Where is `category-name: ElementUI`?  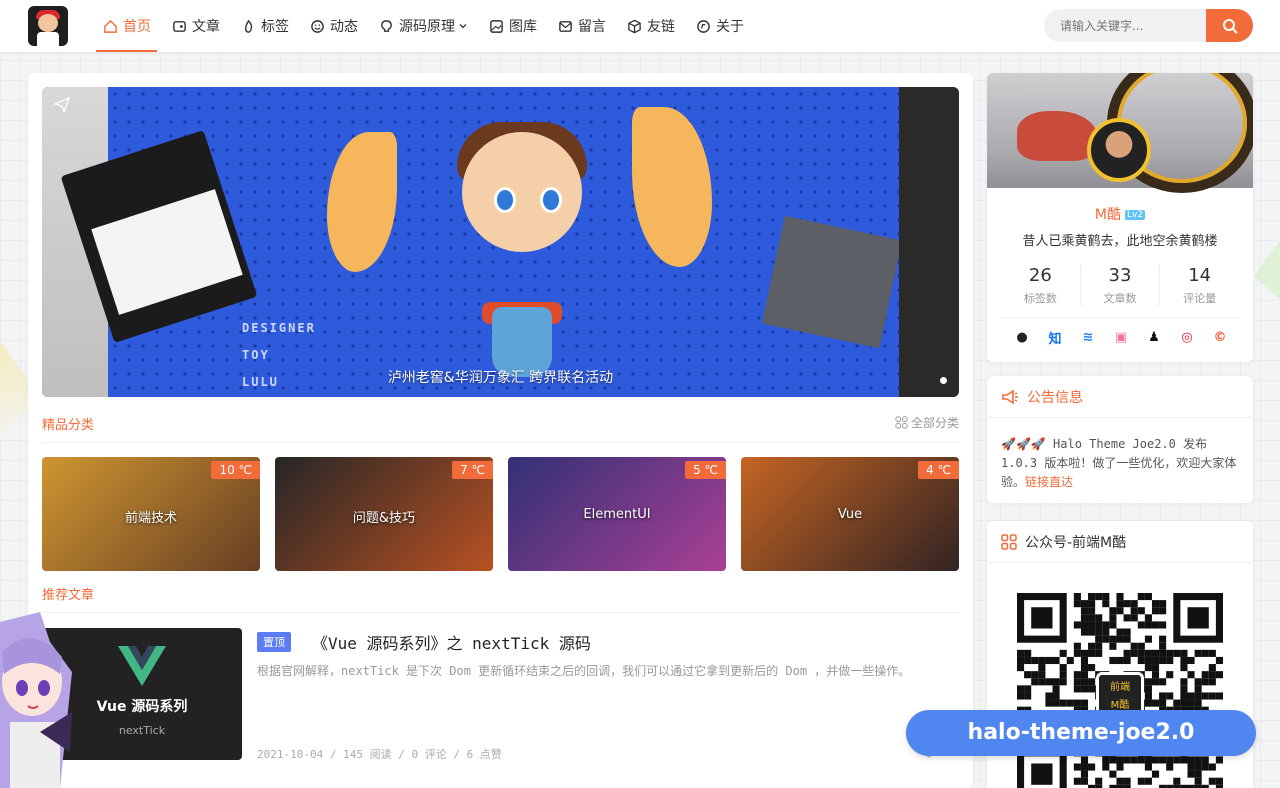 category-name: ElementUI is located at coordinates (617, 514).